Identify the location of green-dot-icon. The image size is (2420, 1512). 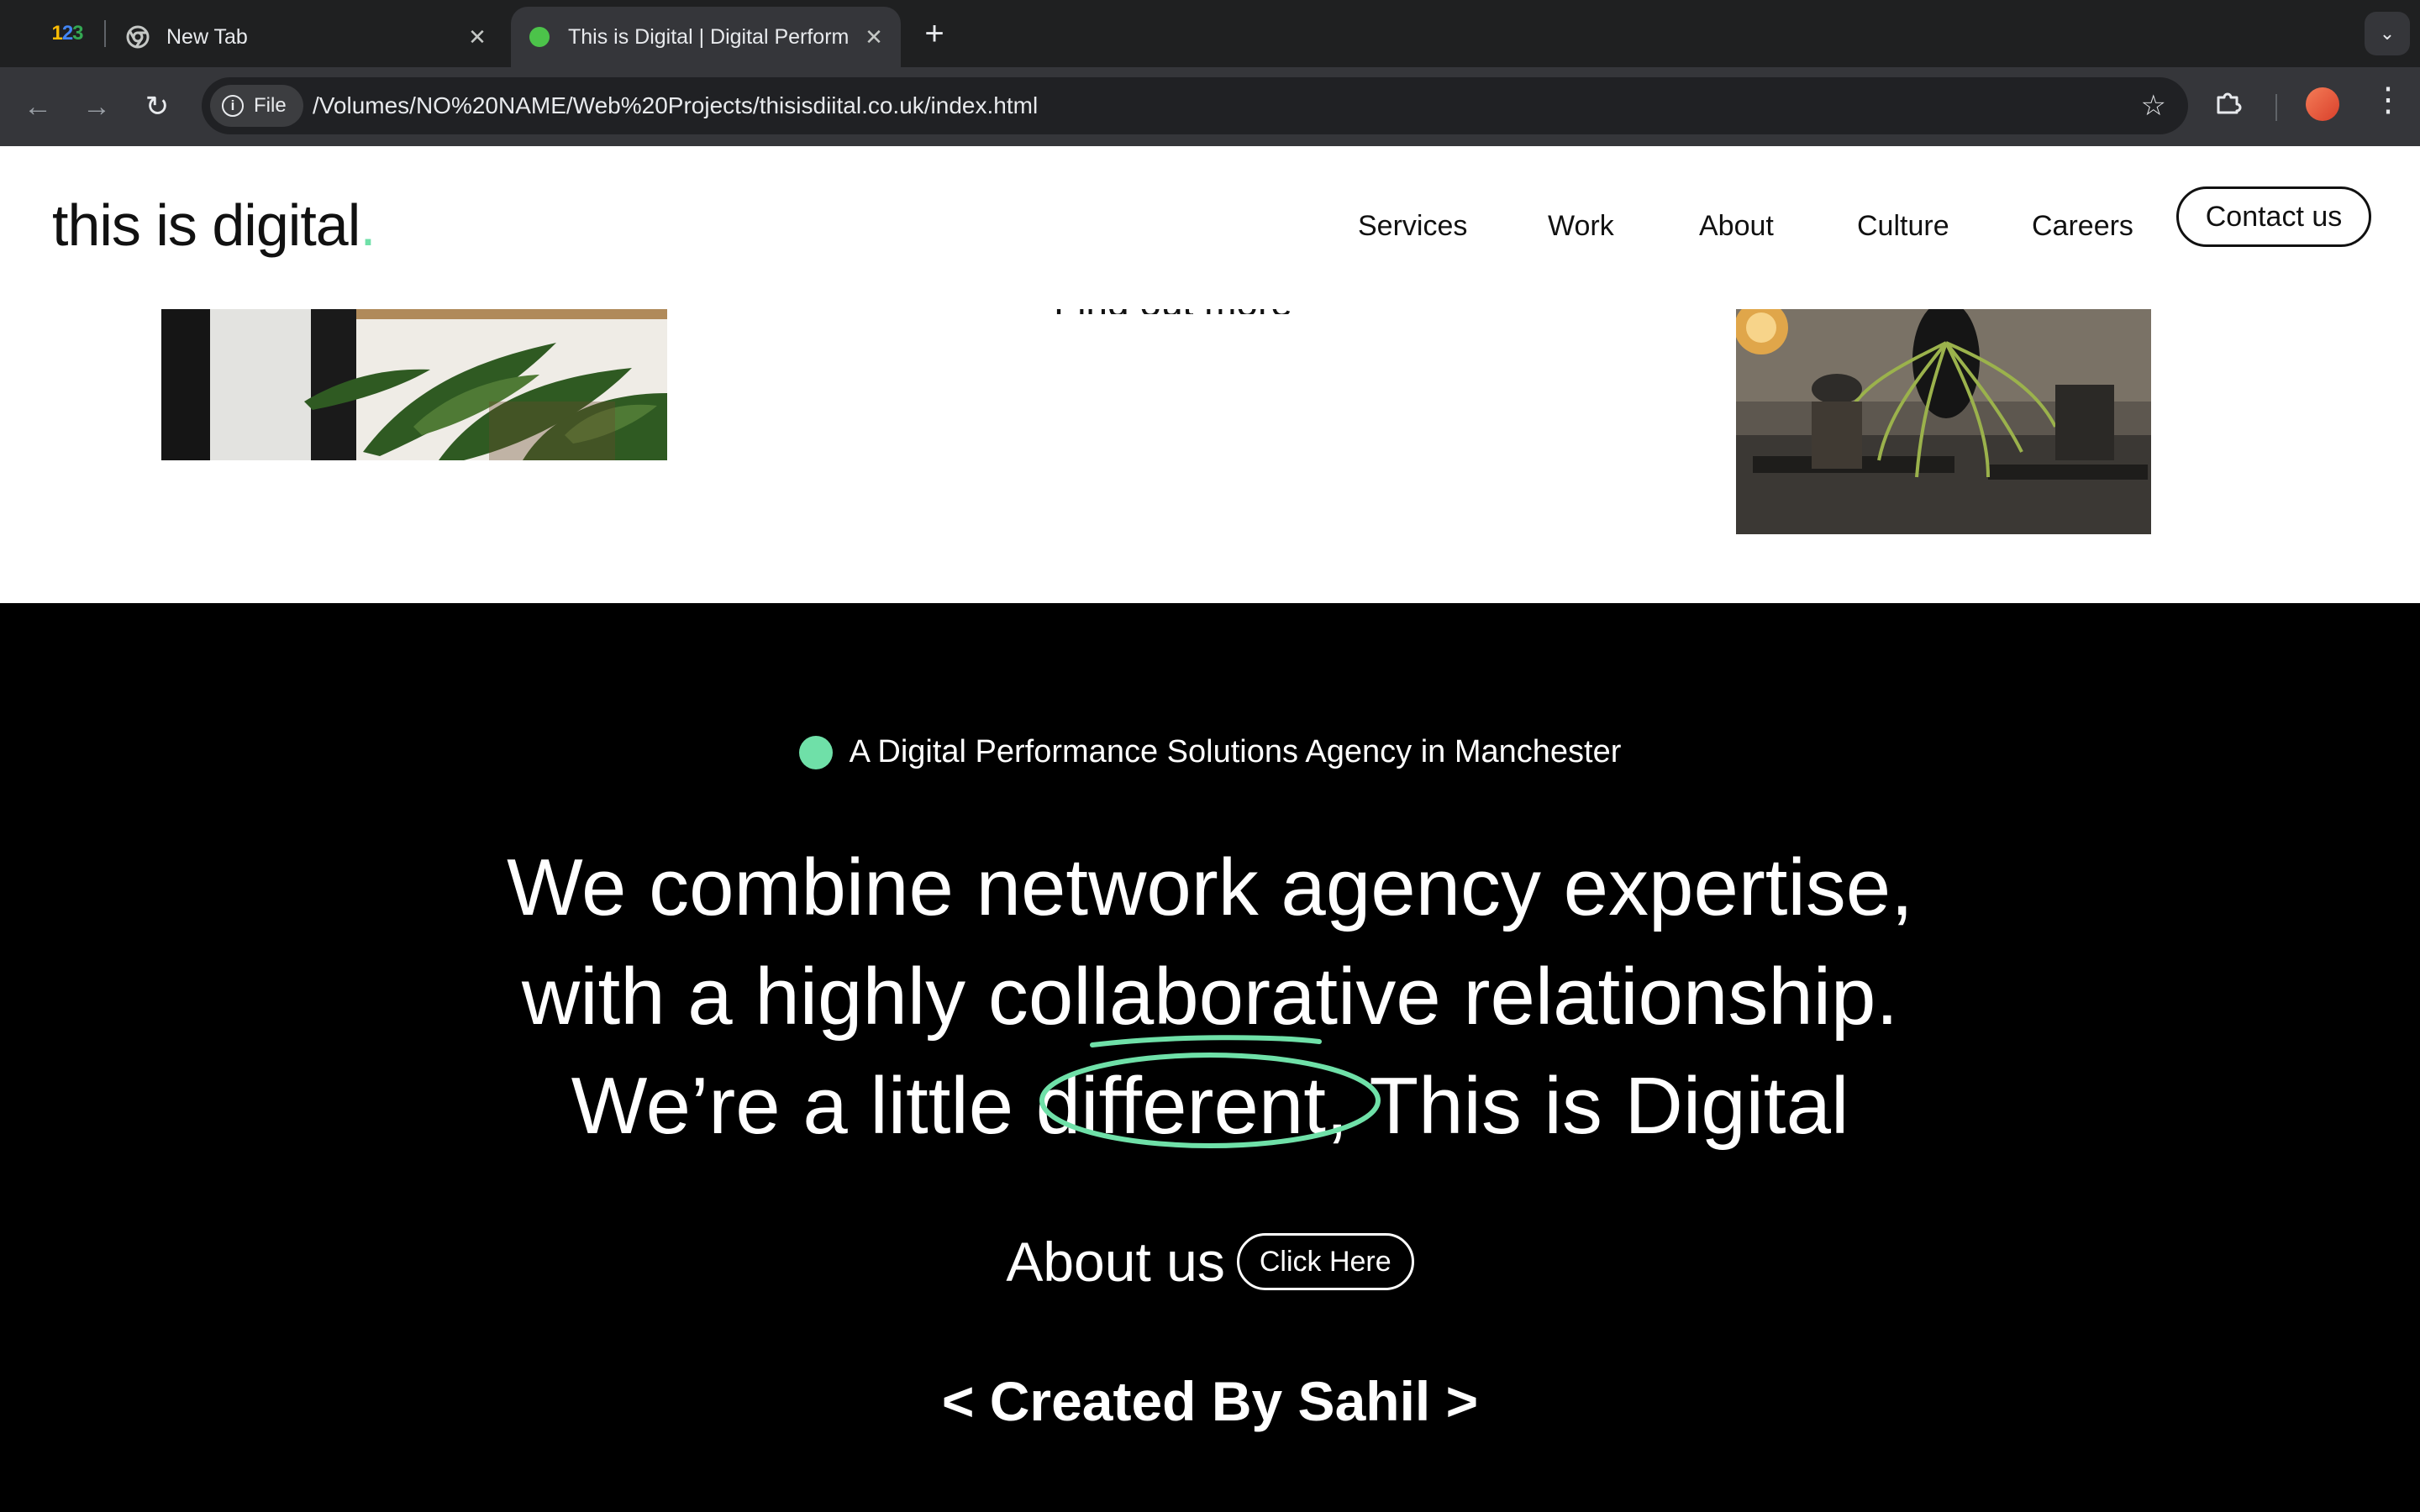
(815, 752).